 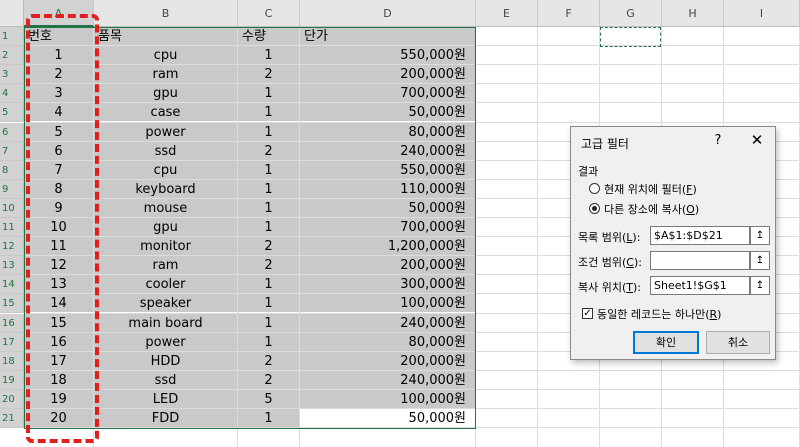 I want to click on cell-item: main board, so click(x=165, y=322).